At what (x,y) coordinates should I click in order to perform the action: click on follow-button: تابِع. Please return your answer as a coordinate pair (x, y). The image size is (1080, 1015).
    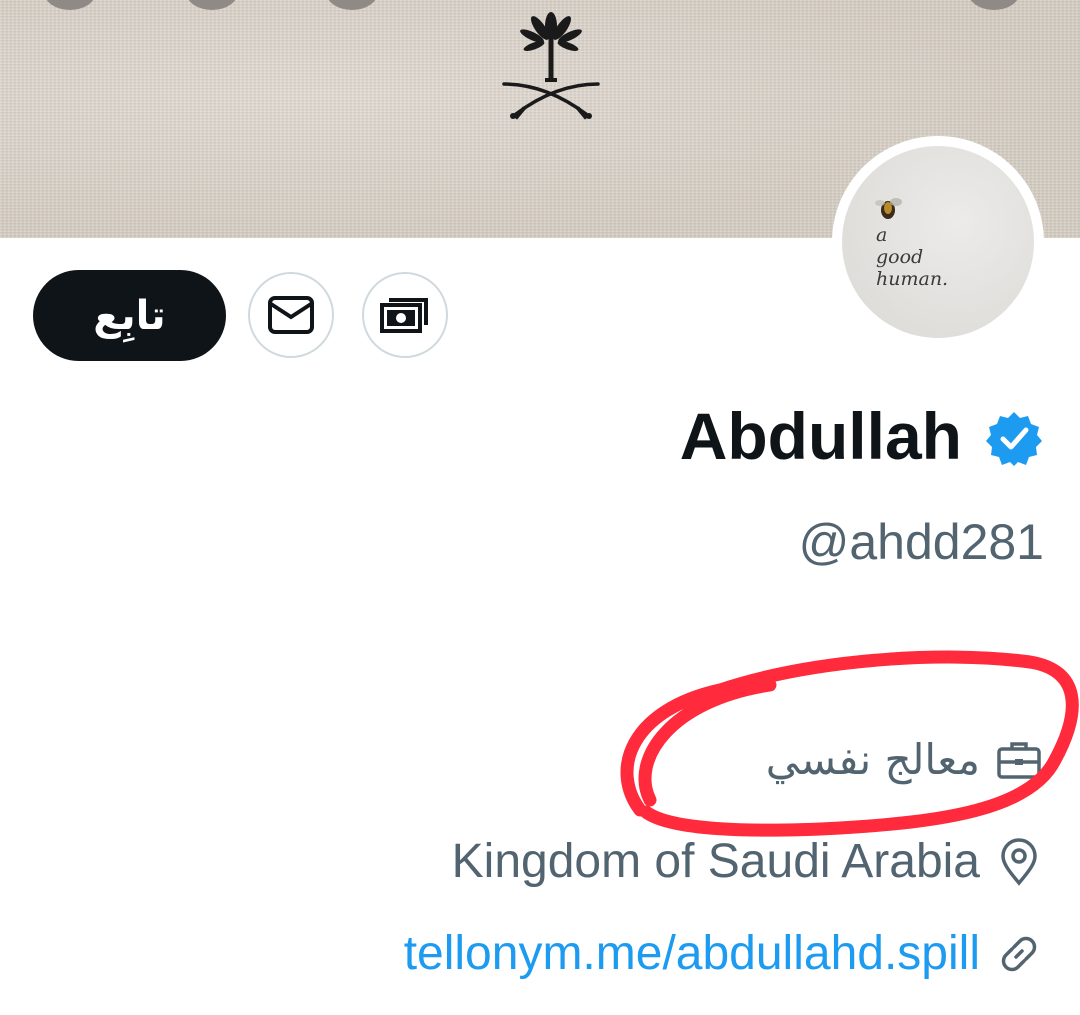
    Looking at the image, I should click on (129, 315).